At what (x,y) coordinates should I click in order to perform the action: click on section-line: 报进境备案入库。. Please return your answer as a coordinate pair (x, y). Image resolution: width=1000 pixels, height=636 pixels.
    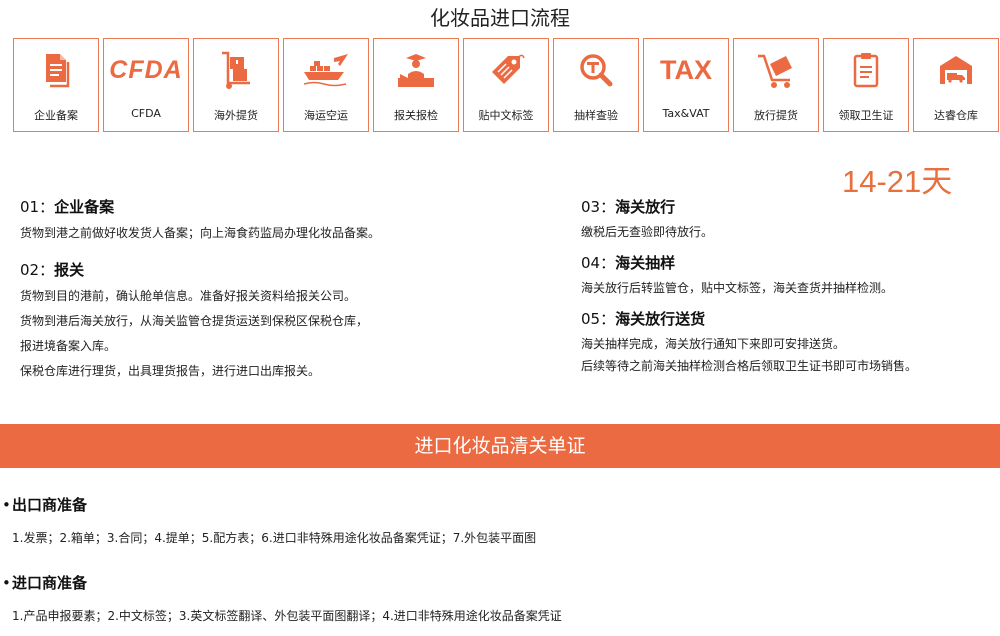
    Looking at the image, I should click on (68, 346).